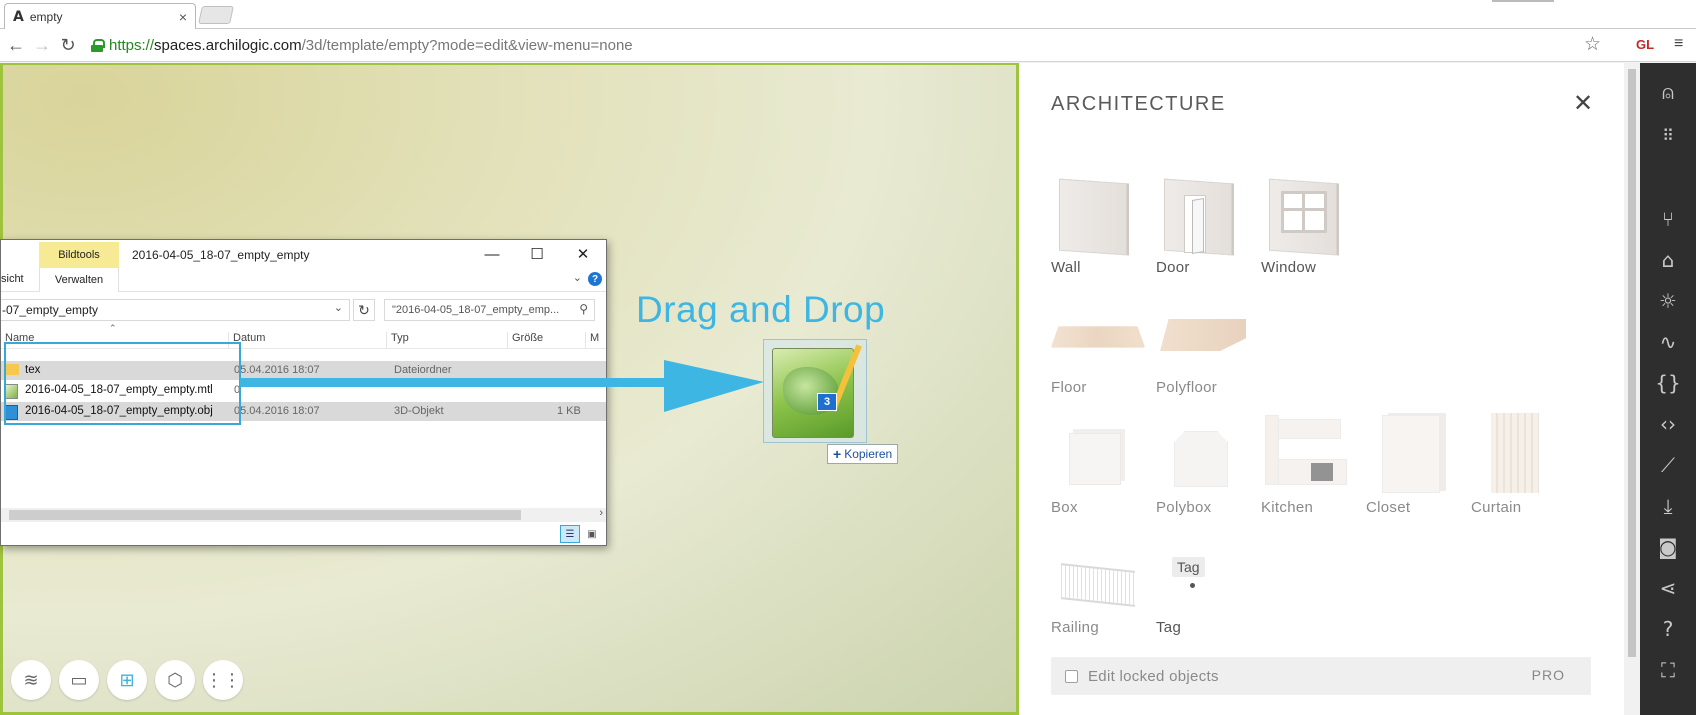 This screenshot has height=715, width=1696. Describe the element at coordinates (1306, 452) in the screenshot. I see `kitchen-thumbnail` at that location.